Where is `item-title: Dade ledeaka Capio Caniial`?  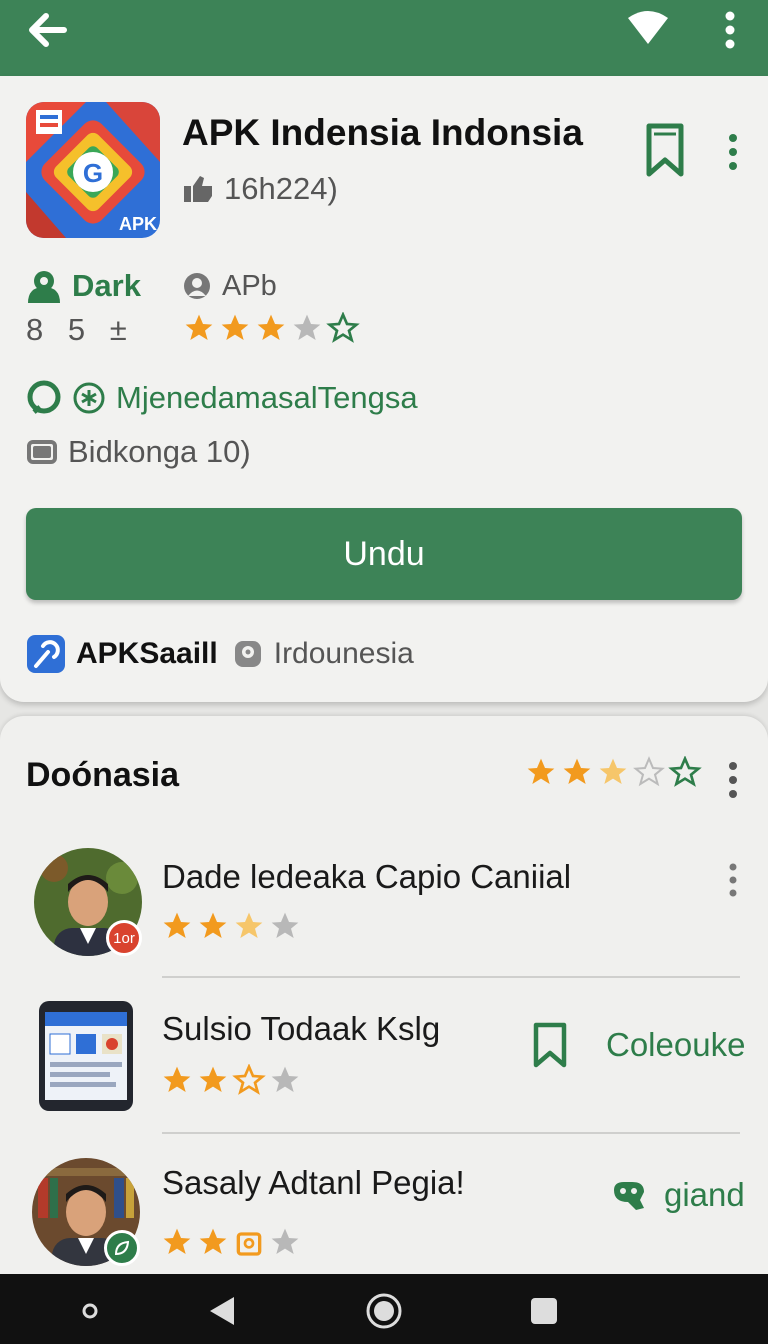 item-title: Dade ledeaka Capio Caniial is located at coordinates (367, 876).